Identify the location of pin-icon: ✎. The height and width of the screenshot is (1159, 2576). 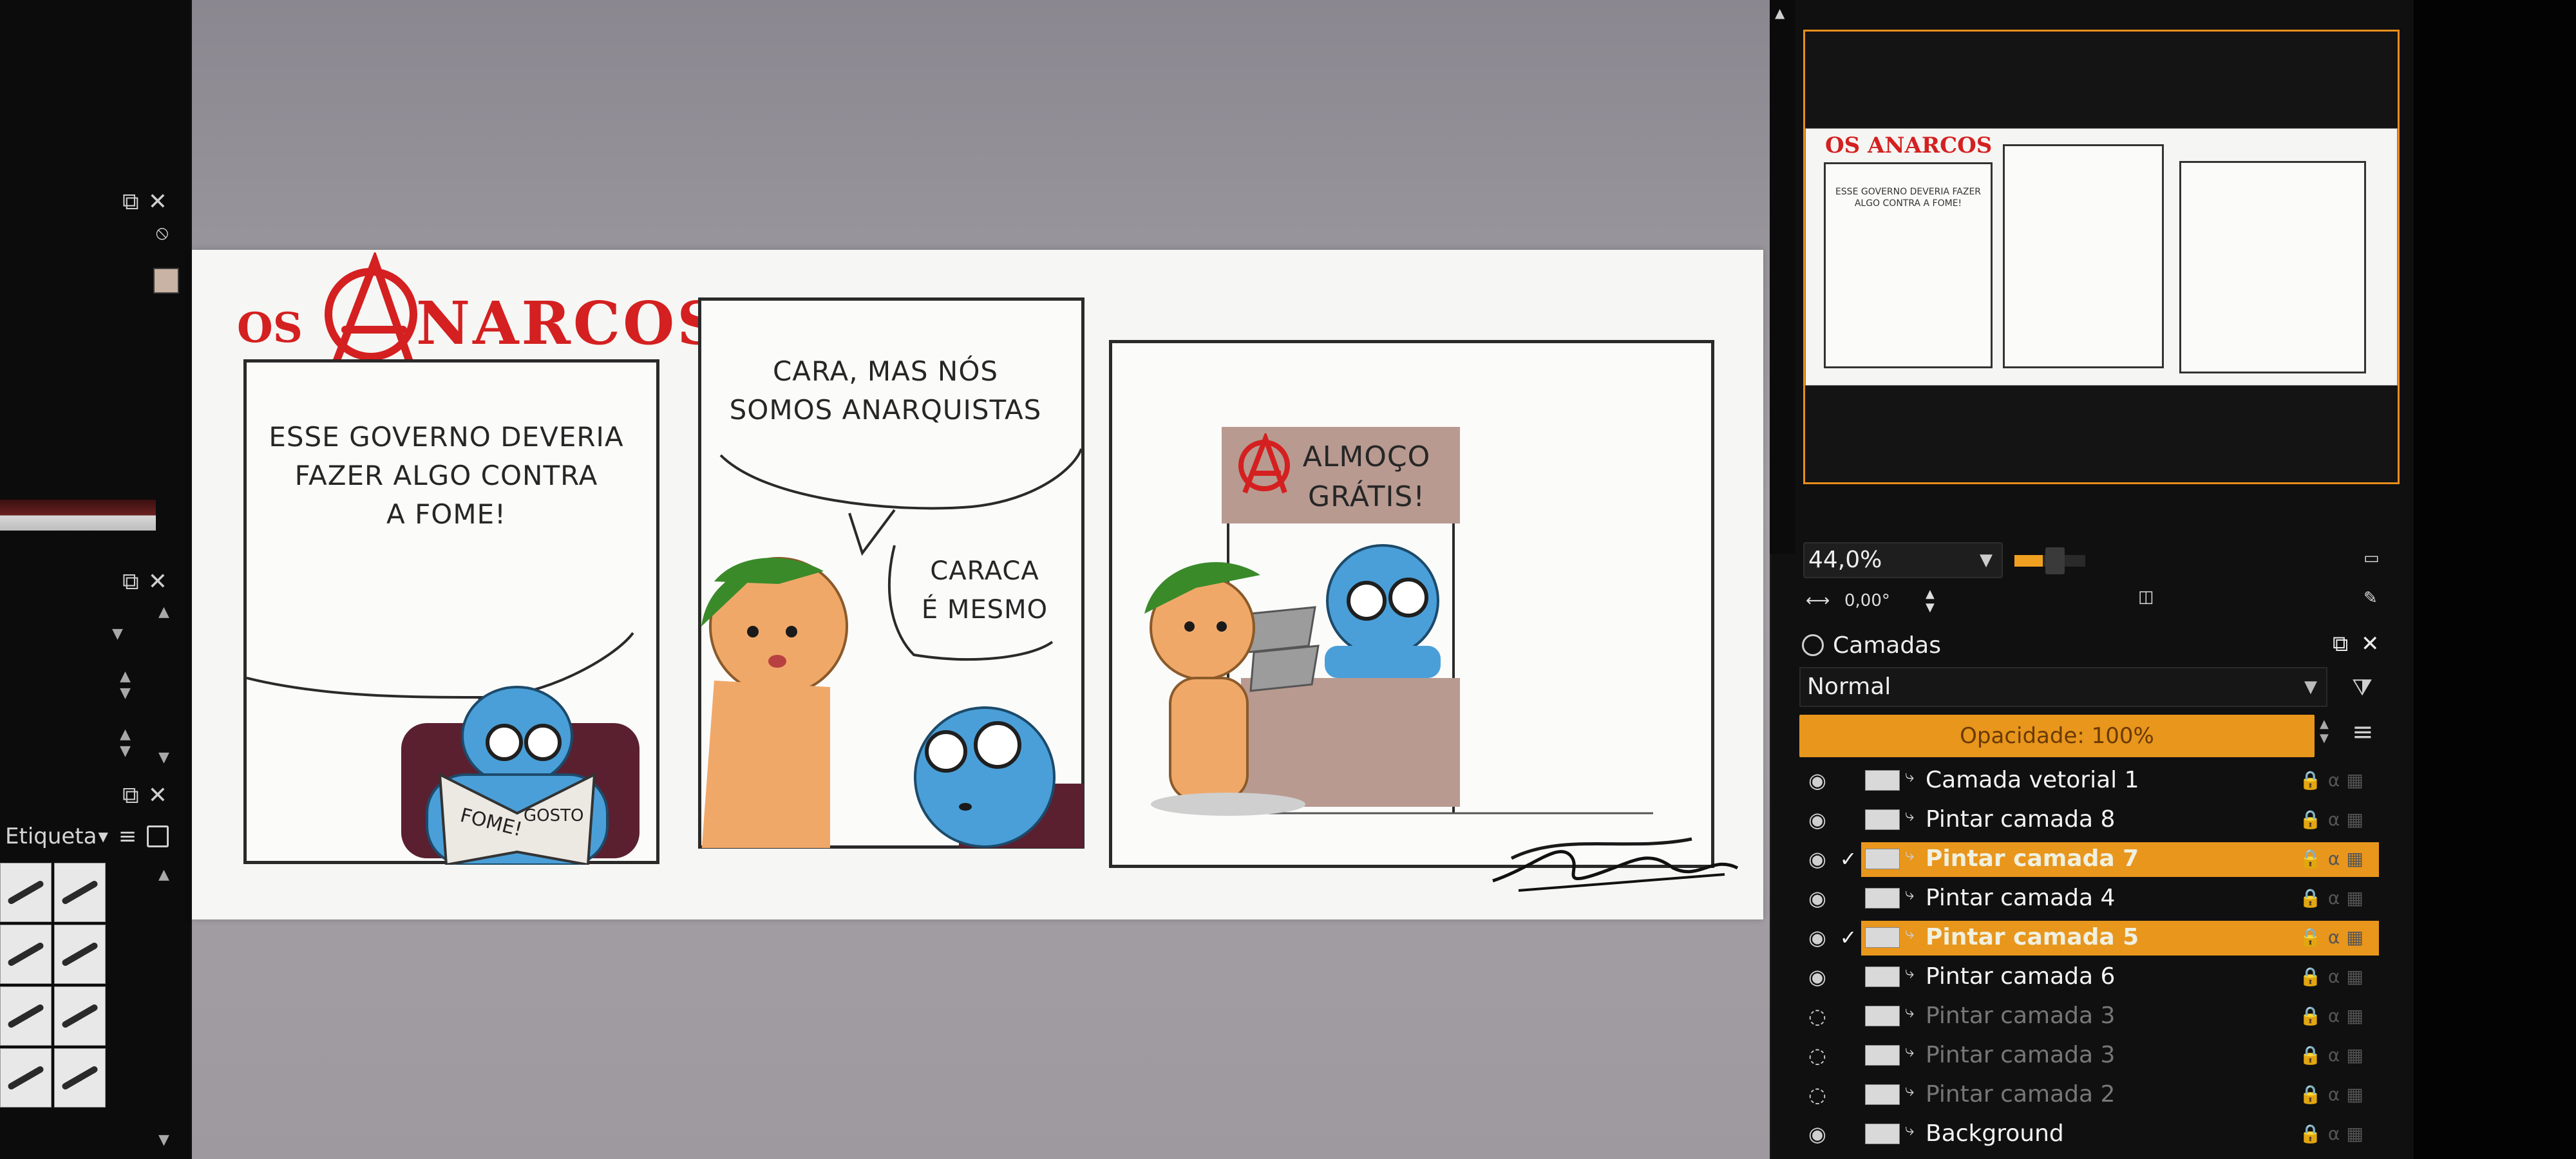
(2370, 598).